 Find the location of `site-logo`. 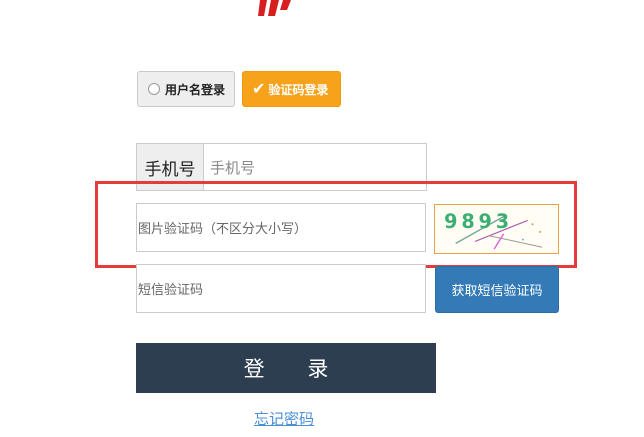

site-logo is located at coordinates (274, 8).